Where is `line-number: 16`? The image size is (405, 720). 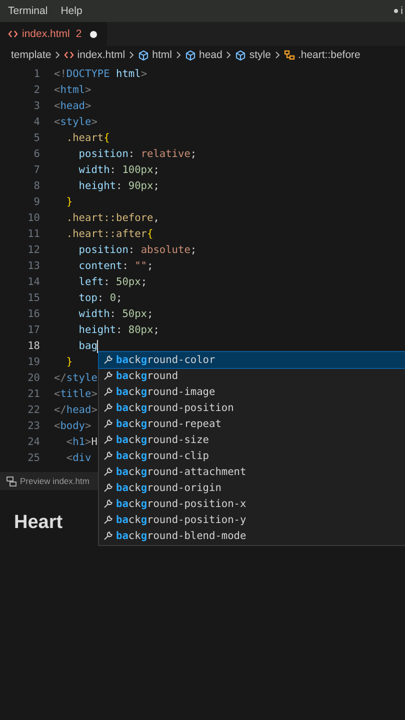
line-number: 16 is located at coordinates (33, 314).